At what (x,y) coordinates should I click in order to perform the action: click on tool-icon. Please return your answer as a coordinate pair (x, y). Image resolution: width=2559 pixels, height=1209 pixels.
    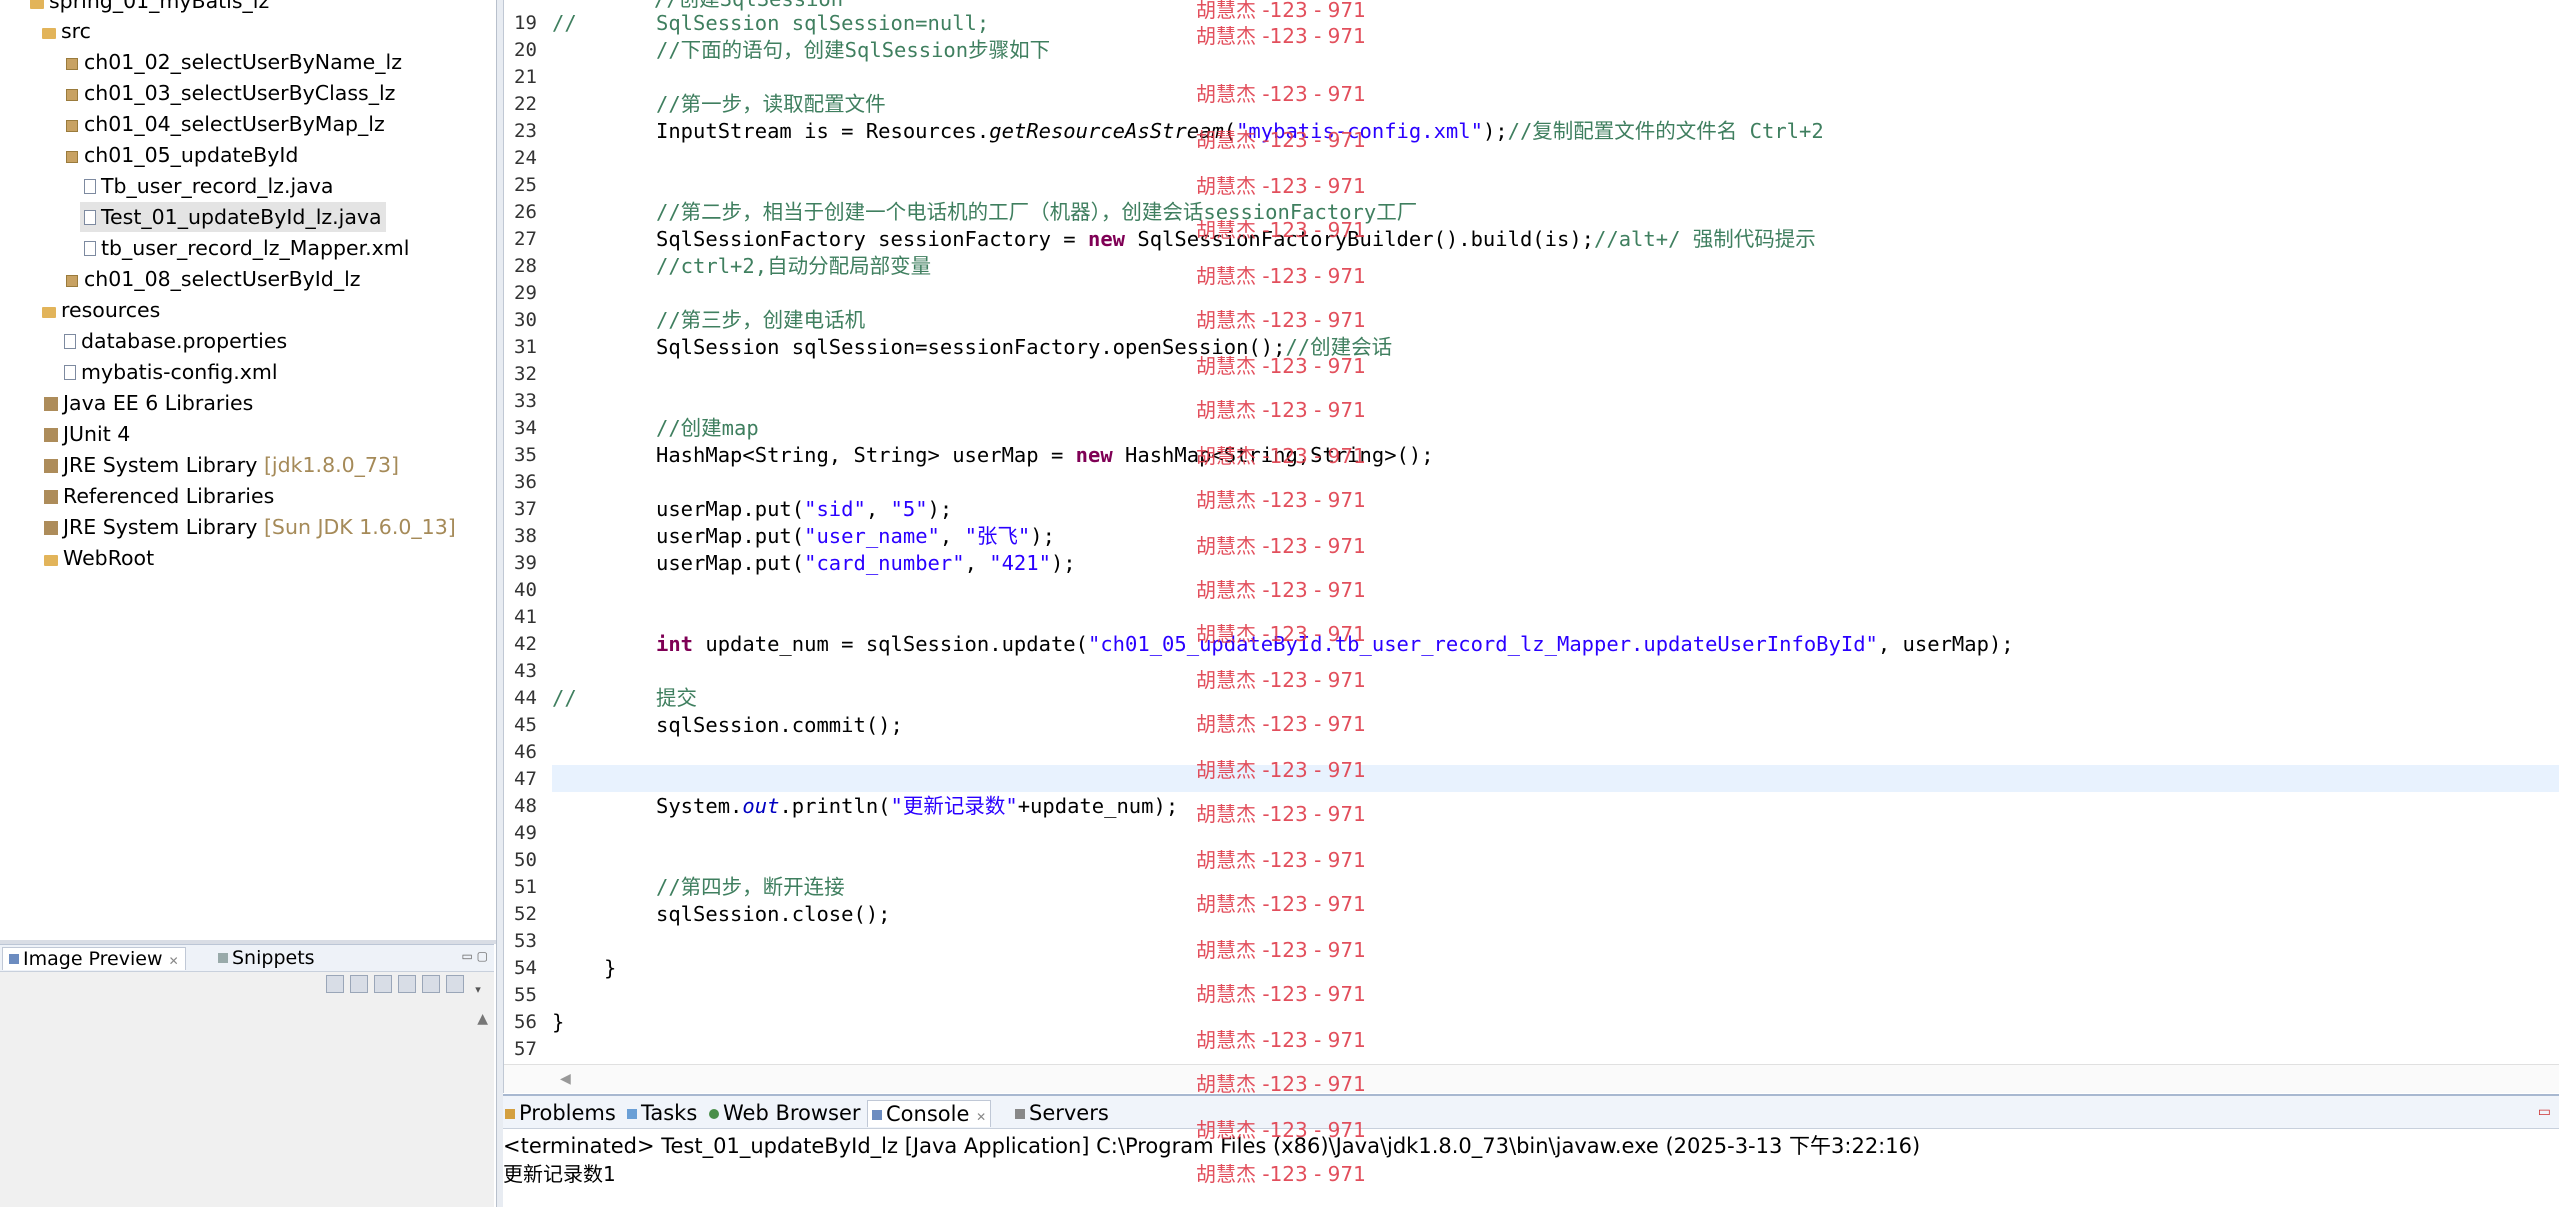
    Looking at the image, I should click on (335, 984).